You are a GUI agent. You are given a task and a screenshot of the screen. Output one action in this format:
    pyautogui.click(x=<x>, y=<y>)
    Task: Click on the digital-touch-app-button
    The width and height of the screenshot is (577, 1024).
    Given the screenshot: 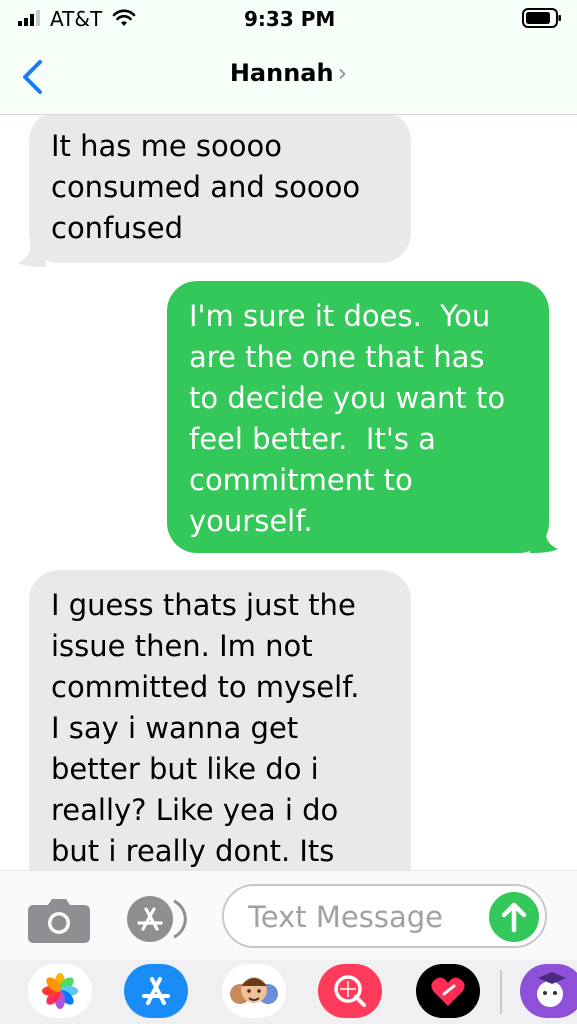 What is the action you would take?
    pyautogui.click(x=448, y=991)
    